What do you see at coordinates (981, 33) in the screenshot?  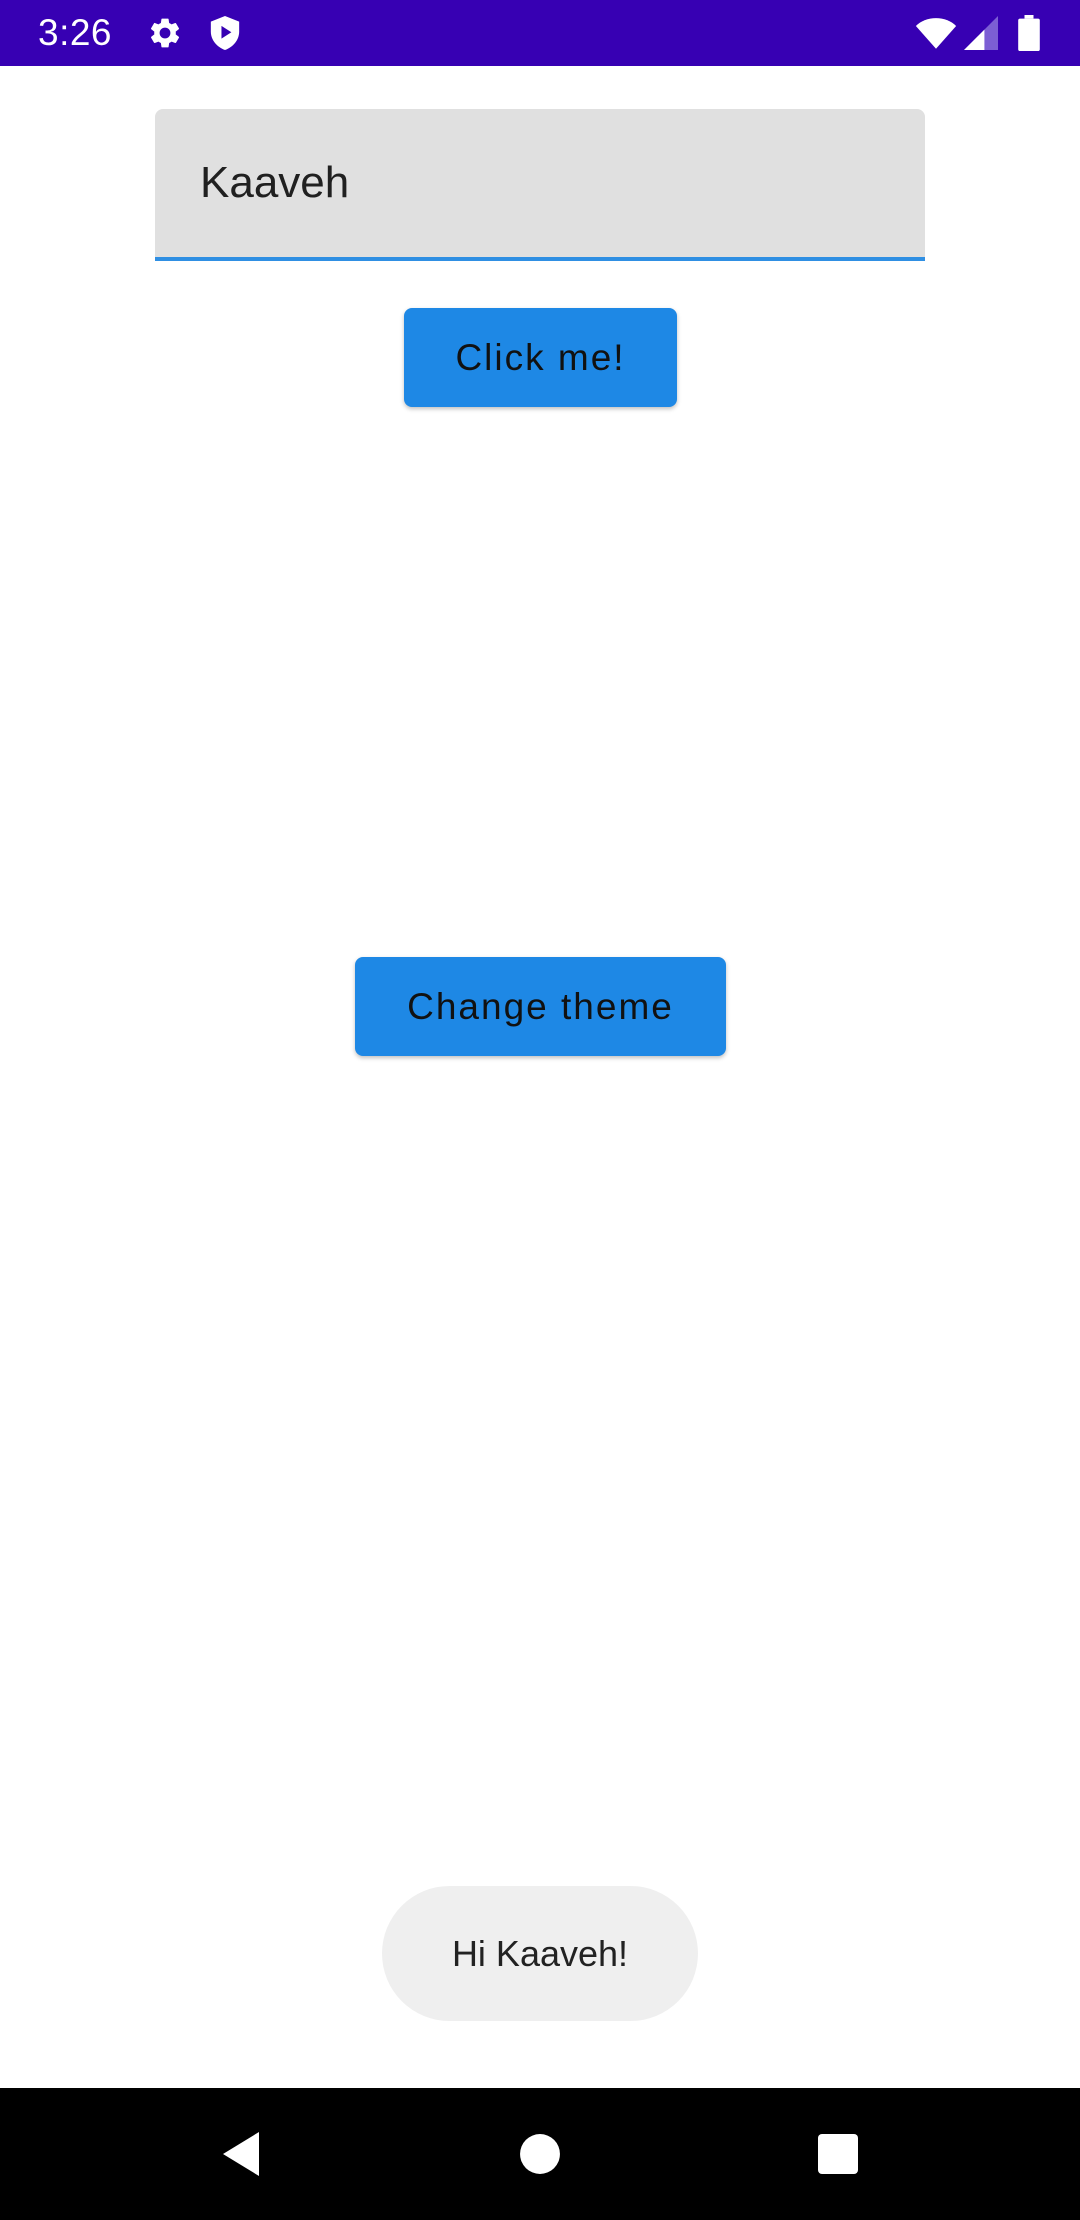 I see `cell-signal-icon` at bounding box center [981, 33].